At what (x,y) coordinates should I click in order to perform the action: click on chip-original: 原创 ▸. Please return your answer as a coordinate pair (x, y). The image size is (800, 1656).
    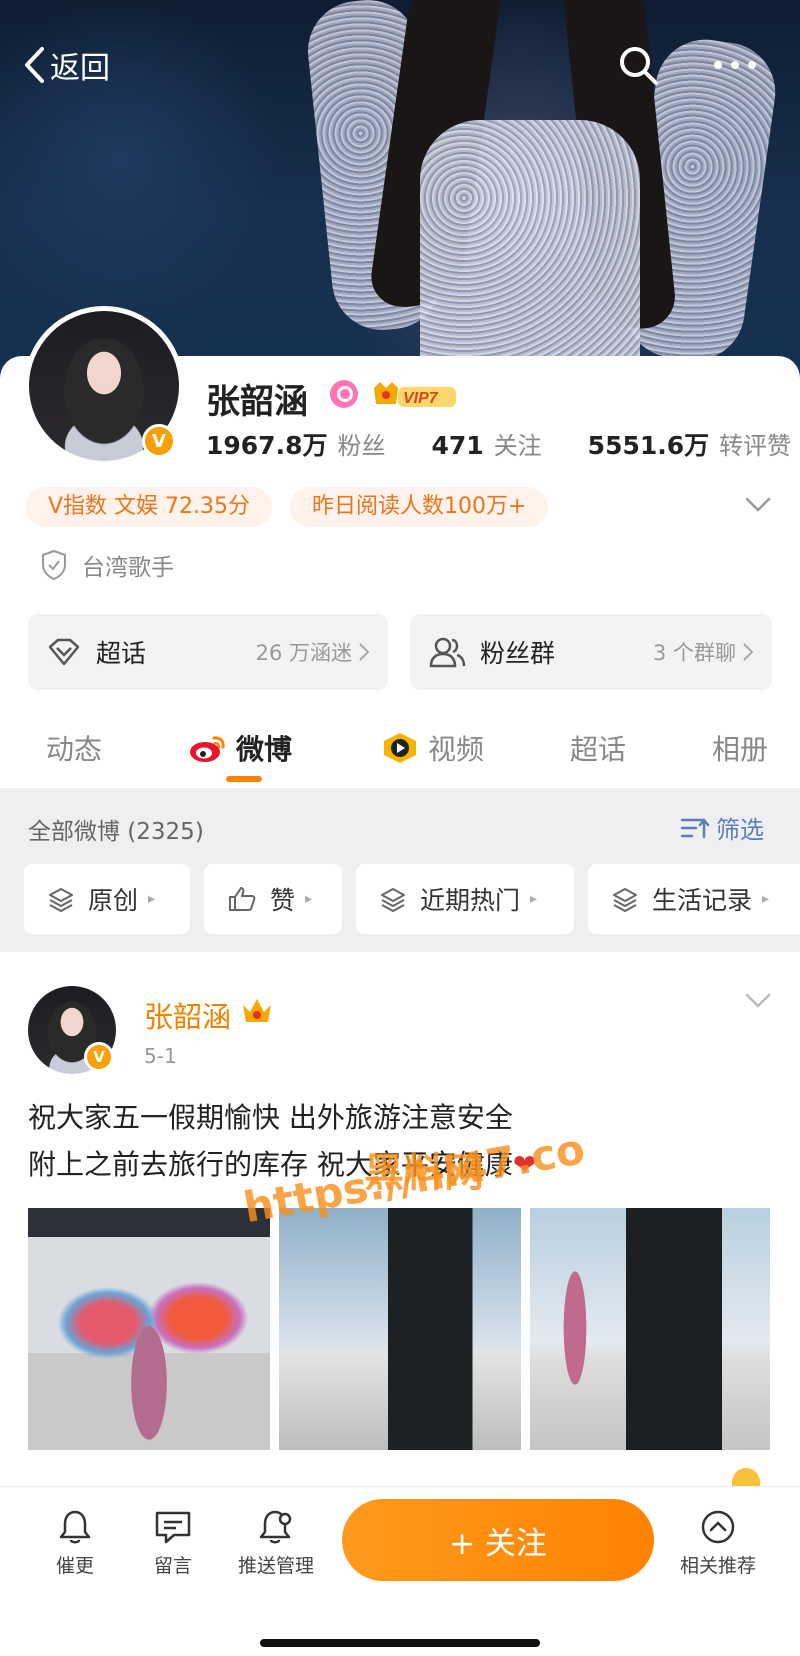
    Looking at the image, I should click on (107, 899).